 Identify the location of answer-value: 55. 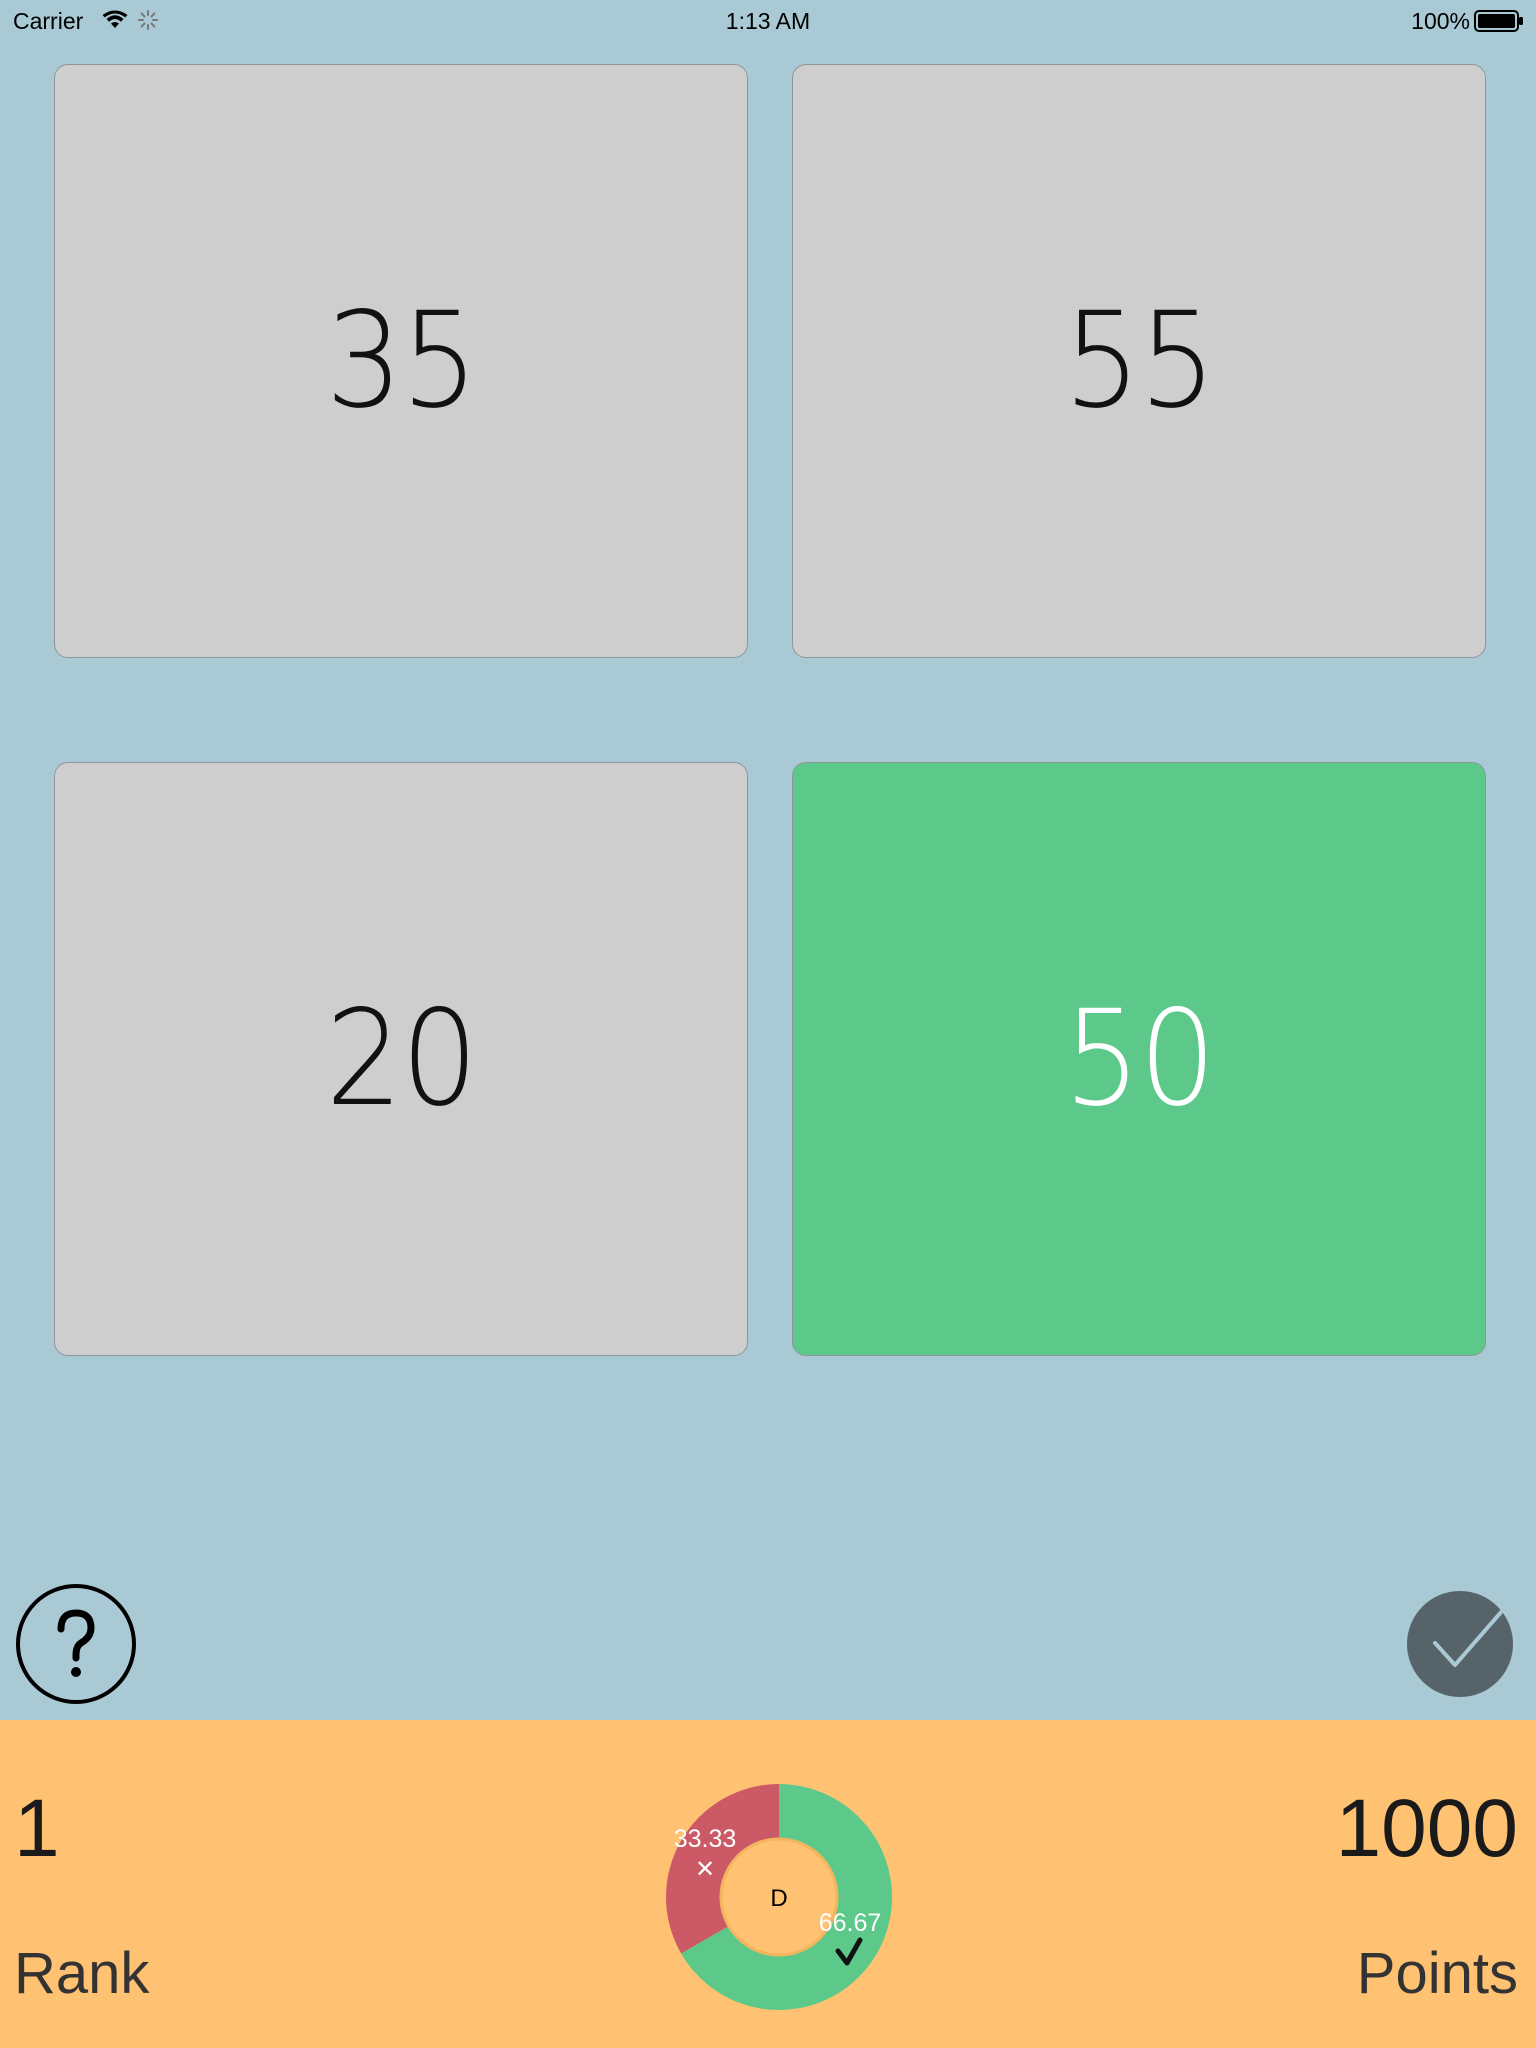
(1140, 361).